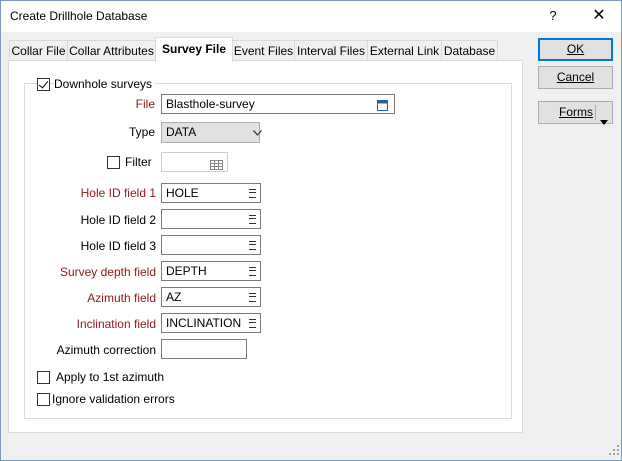 The width and height of the screenshot is (622, 461). What do you see at coordinates (145, 104) in the screenshot?
I see `file-label: File` at bounding box center [145, 104].